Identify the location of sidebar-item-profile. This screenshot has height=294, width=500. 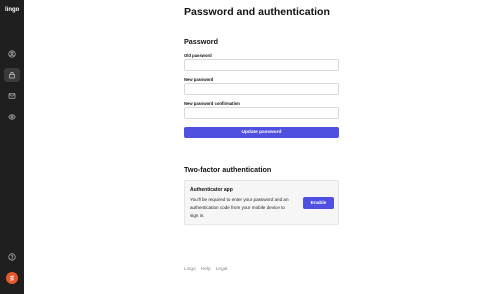
(12, 54).